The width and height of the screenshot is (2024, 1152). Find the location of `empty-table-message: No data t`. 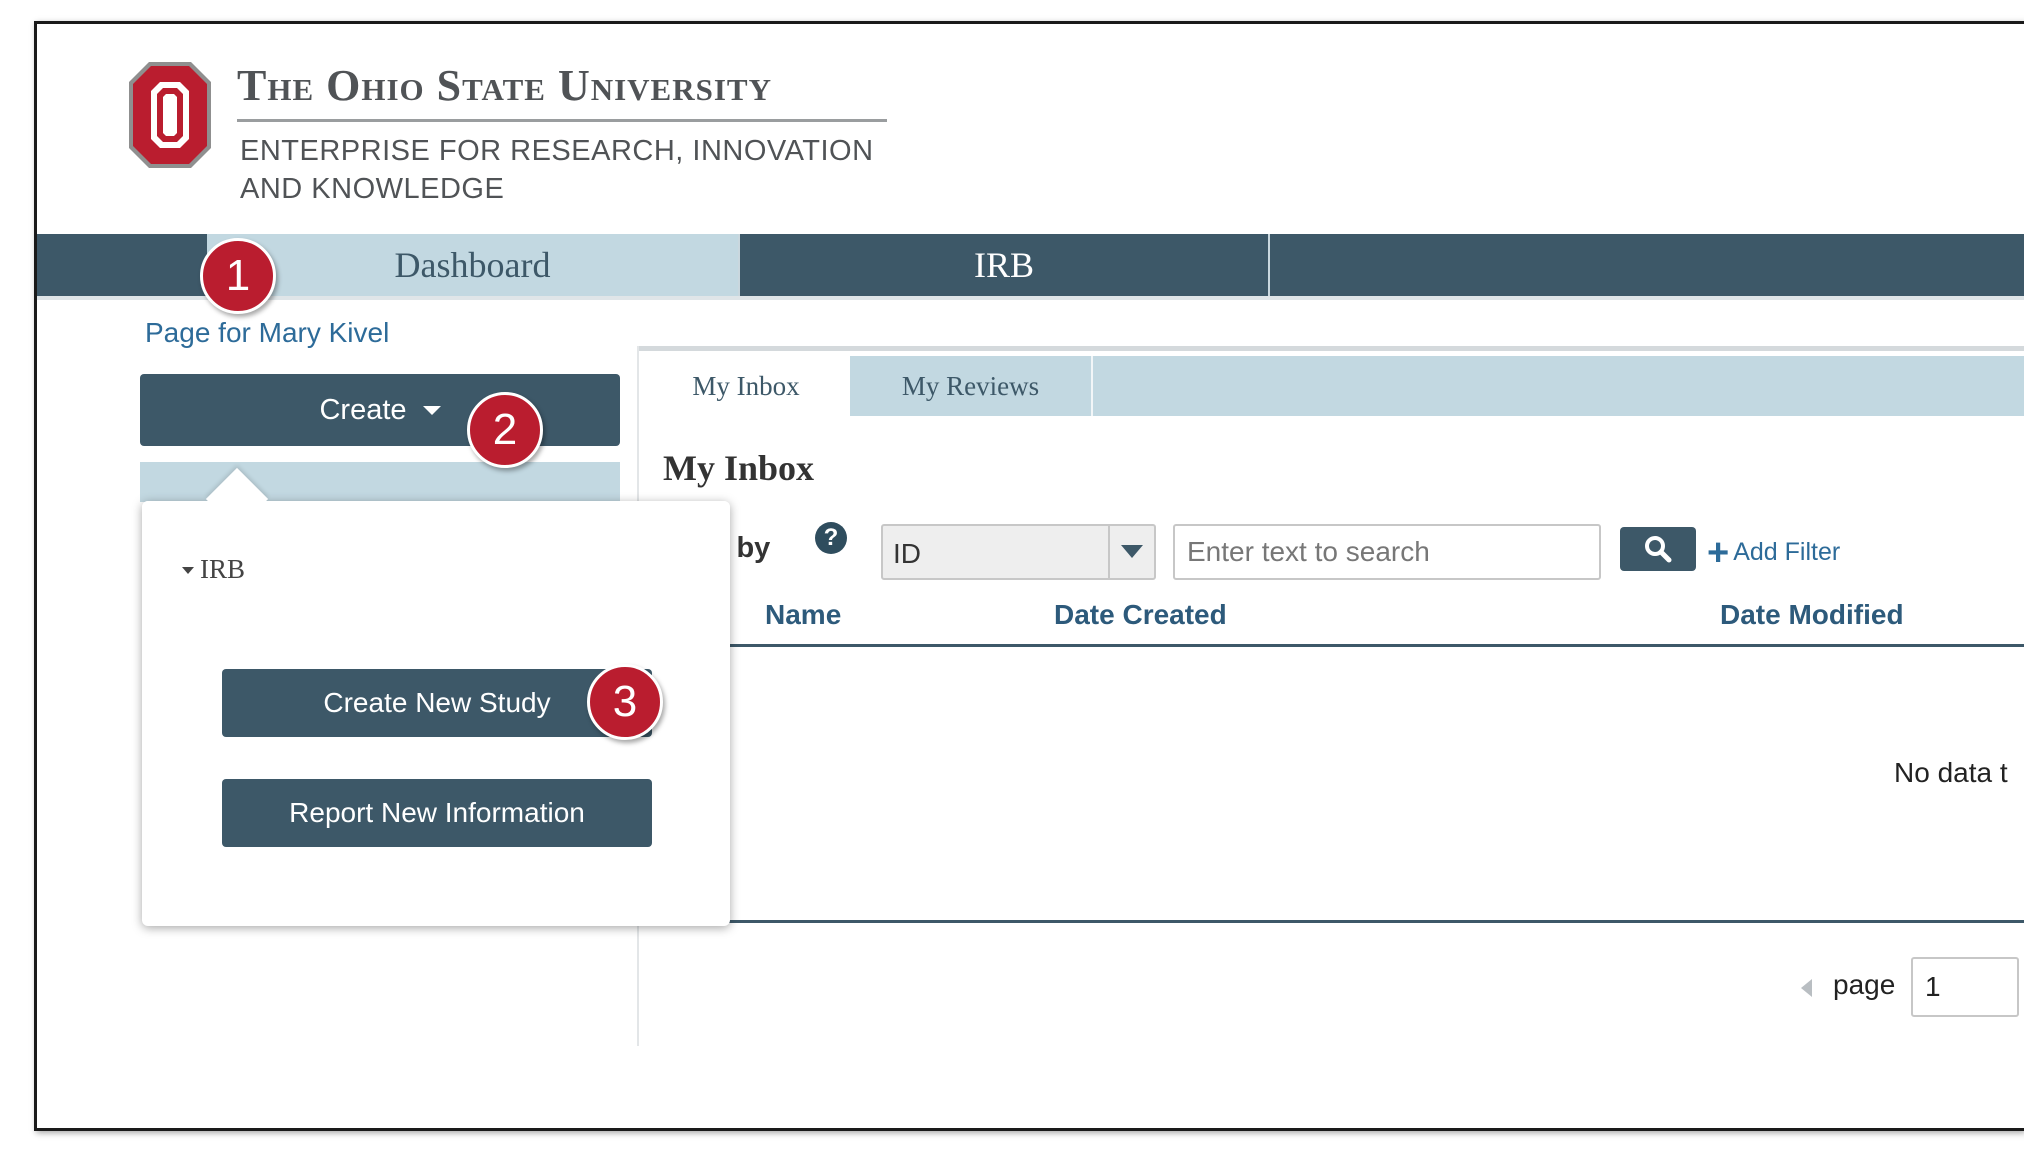

empty-table-message: No data t is located at coordinates (1951, 772).